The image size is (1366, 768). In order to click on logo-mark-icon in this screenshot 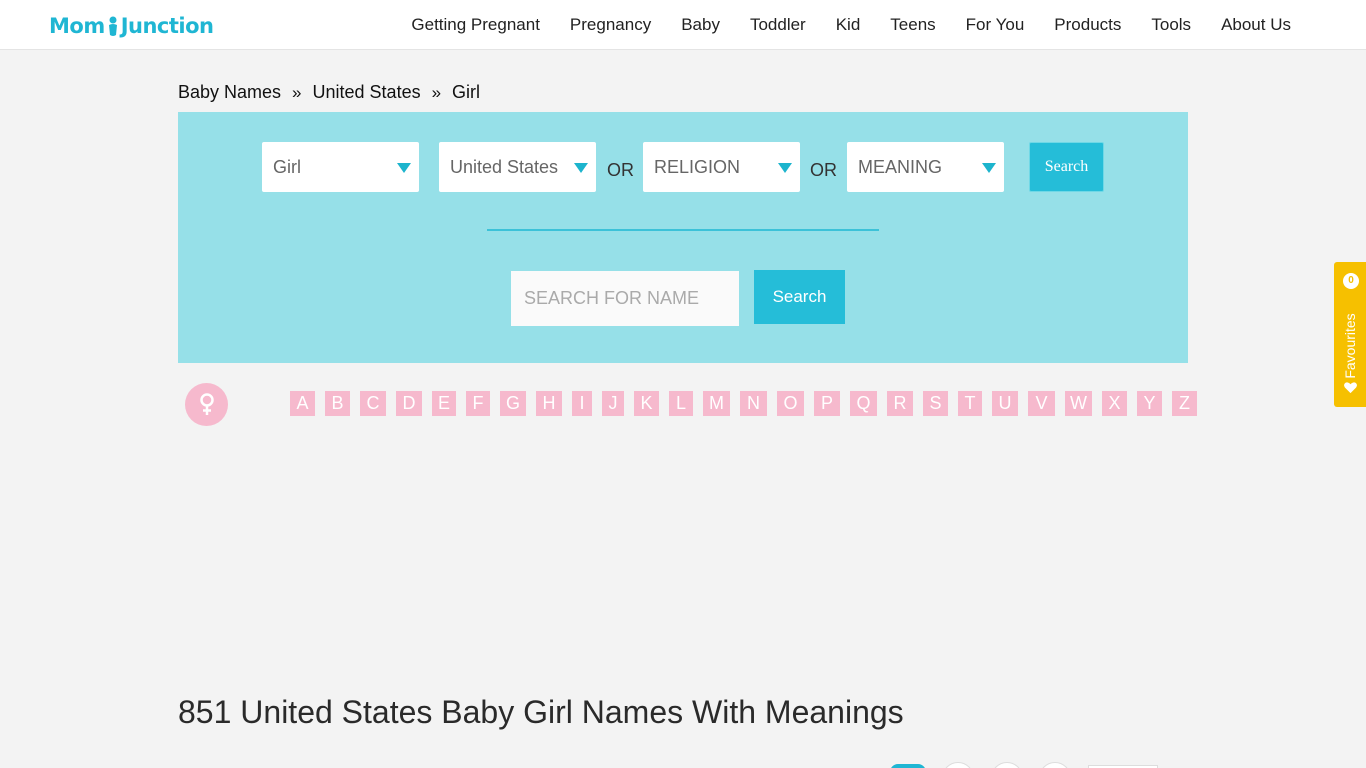, I will do `click(112, 26)`.